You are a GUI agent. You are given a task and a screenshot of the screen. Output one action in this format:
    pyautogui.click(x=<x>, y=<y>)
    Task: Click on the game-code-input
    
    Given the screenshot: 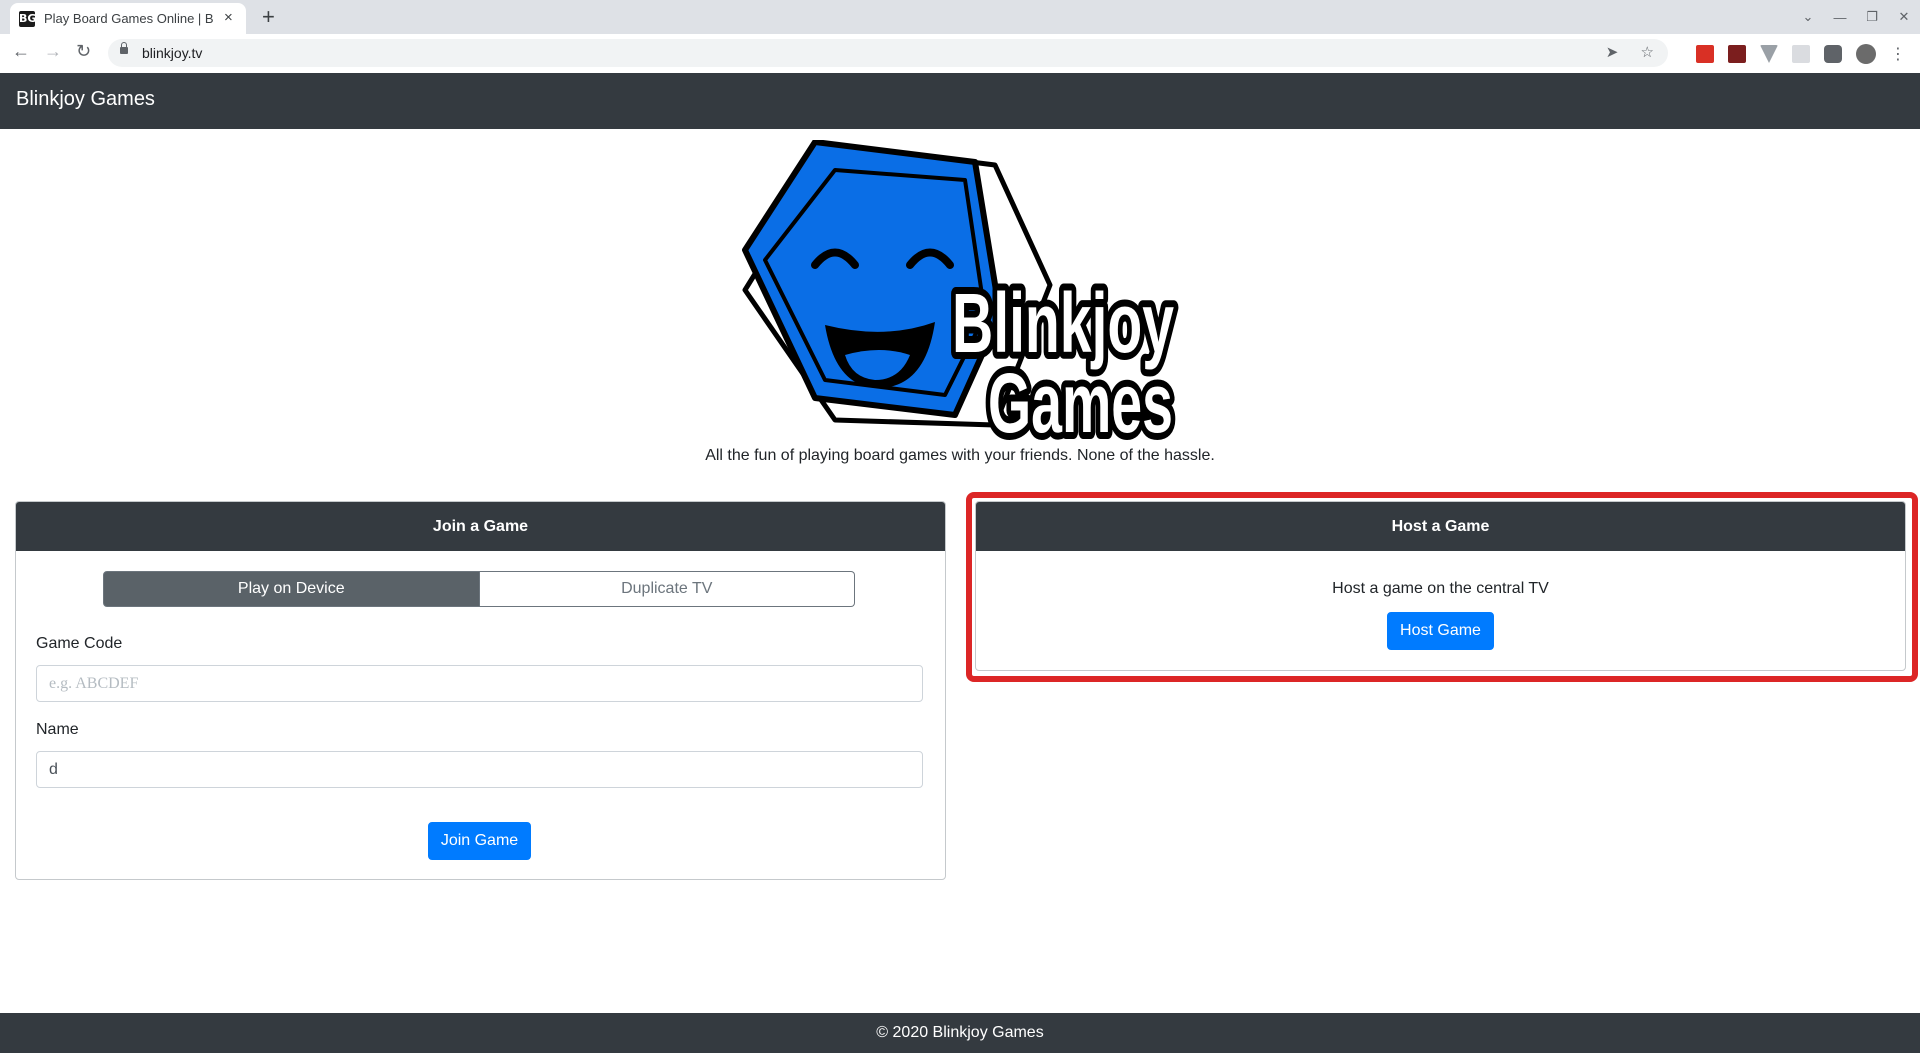 What is the action you would take?
    pyautogui.click(x=479, y=683)
    